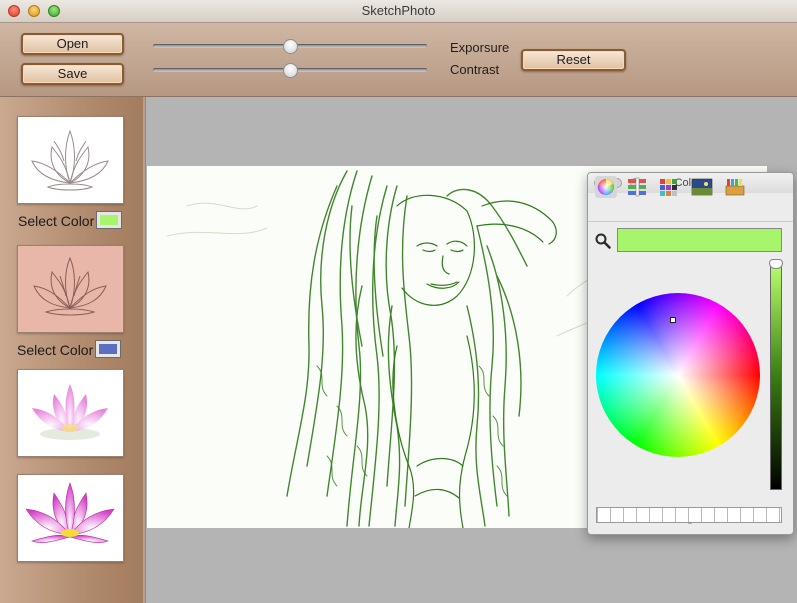  I want to click on select-color-label-2: Select Color, so click(55, 350).